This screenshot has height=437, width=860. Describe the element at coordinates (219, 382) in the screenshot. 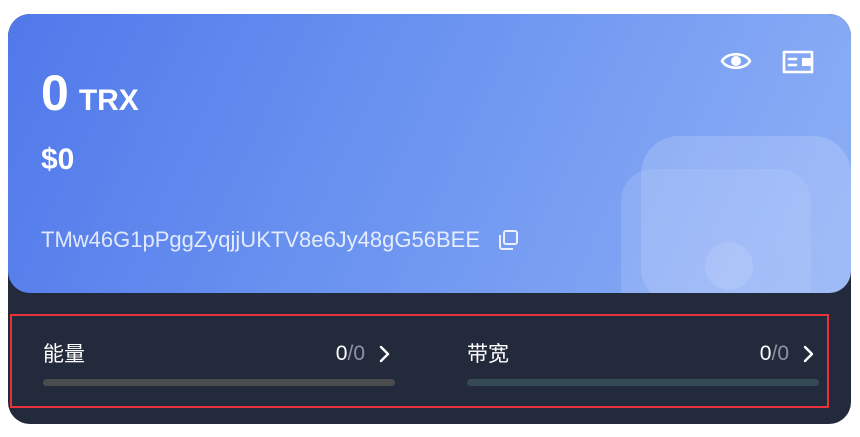

I see `energy-progress-track` at that location.